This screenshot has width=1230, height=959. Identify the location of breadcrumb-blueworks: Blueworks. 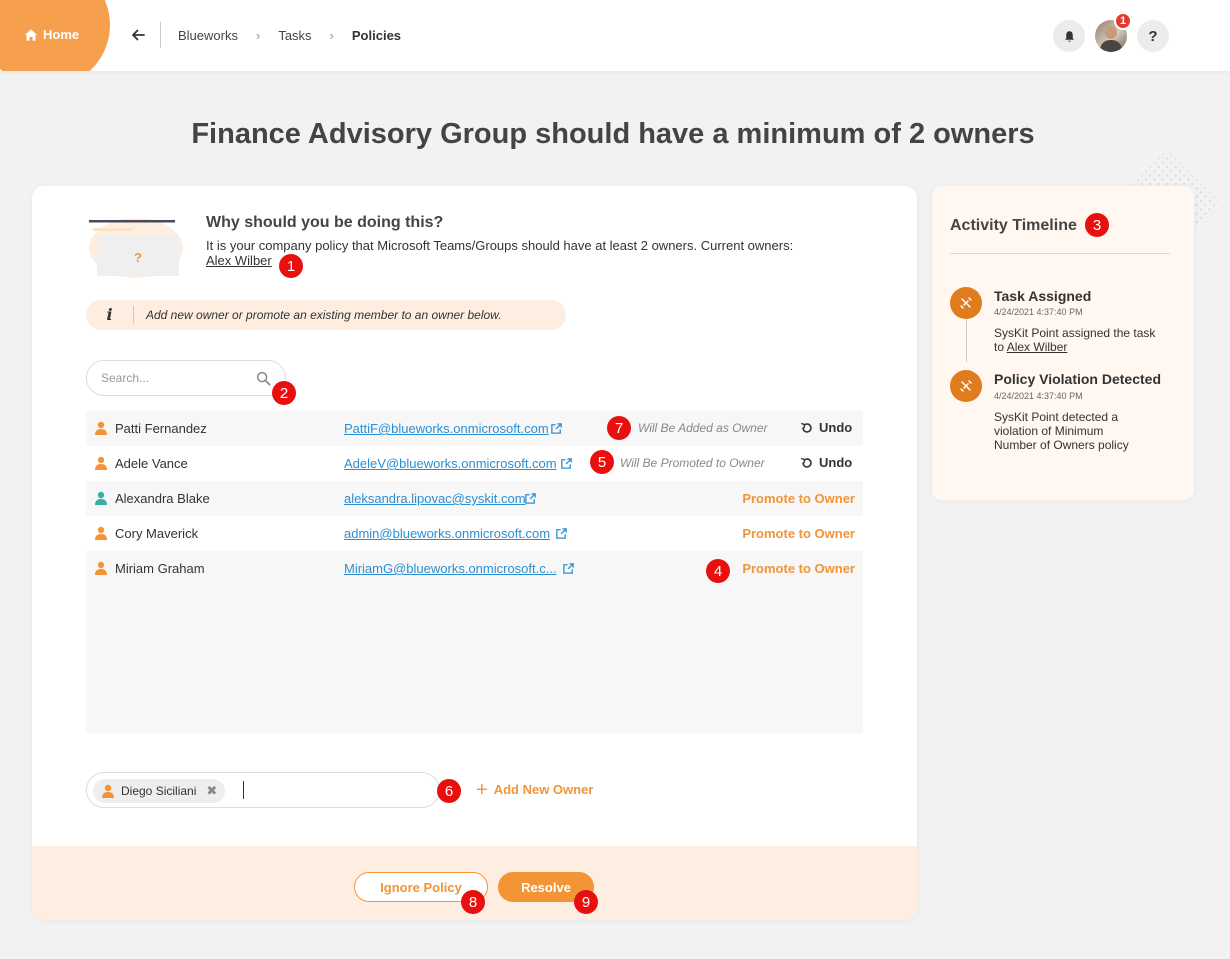
(208, 35).